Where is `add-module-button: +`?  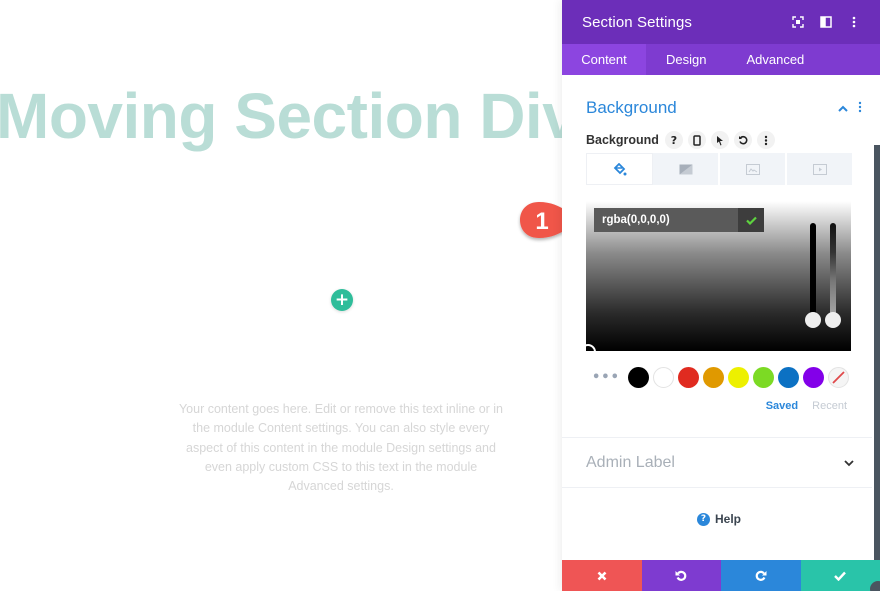 add-module-button: + is located at coordinates (342, 300).